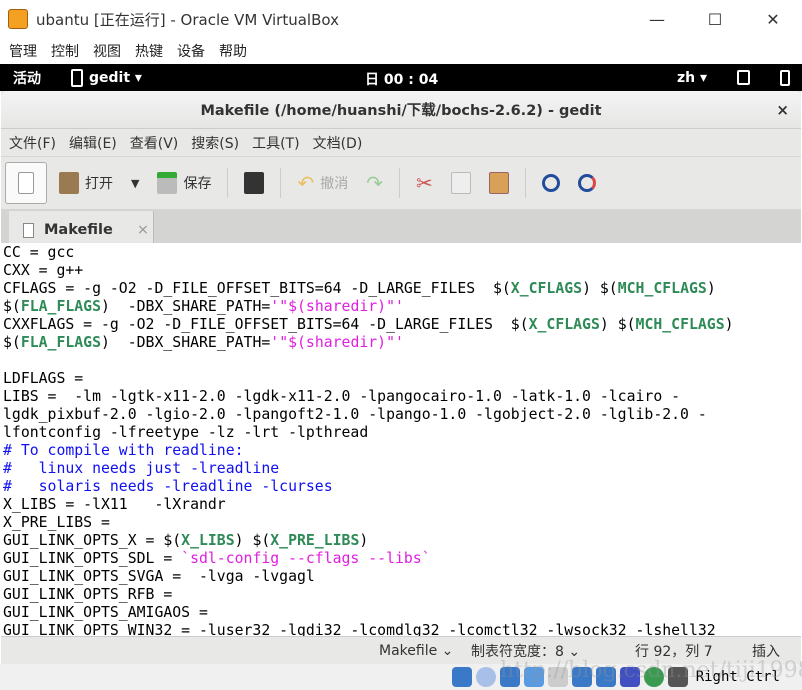 The width and height of the screenshot is (802, 690). Describe the element at coordinates (135, 183) in the screenshot. I see `open-recent-dropdown: ▼` at that location.